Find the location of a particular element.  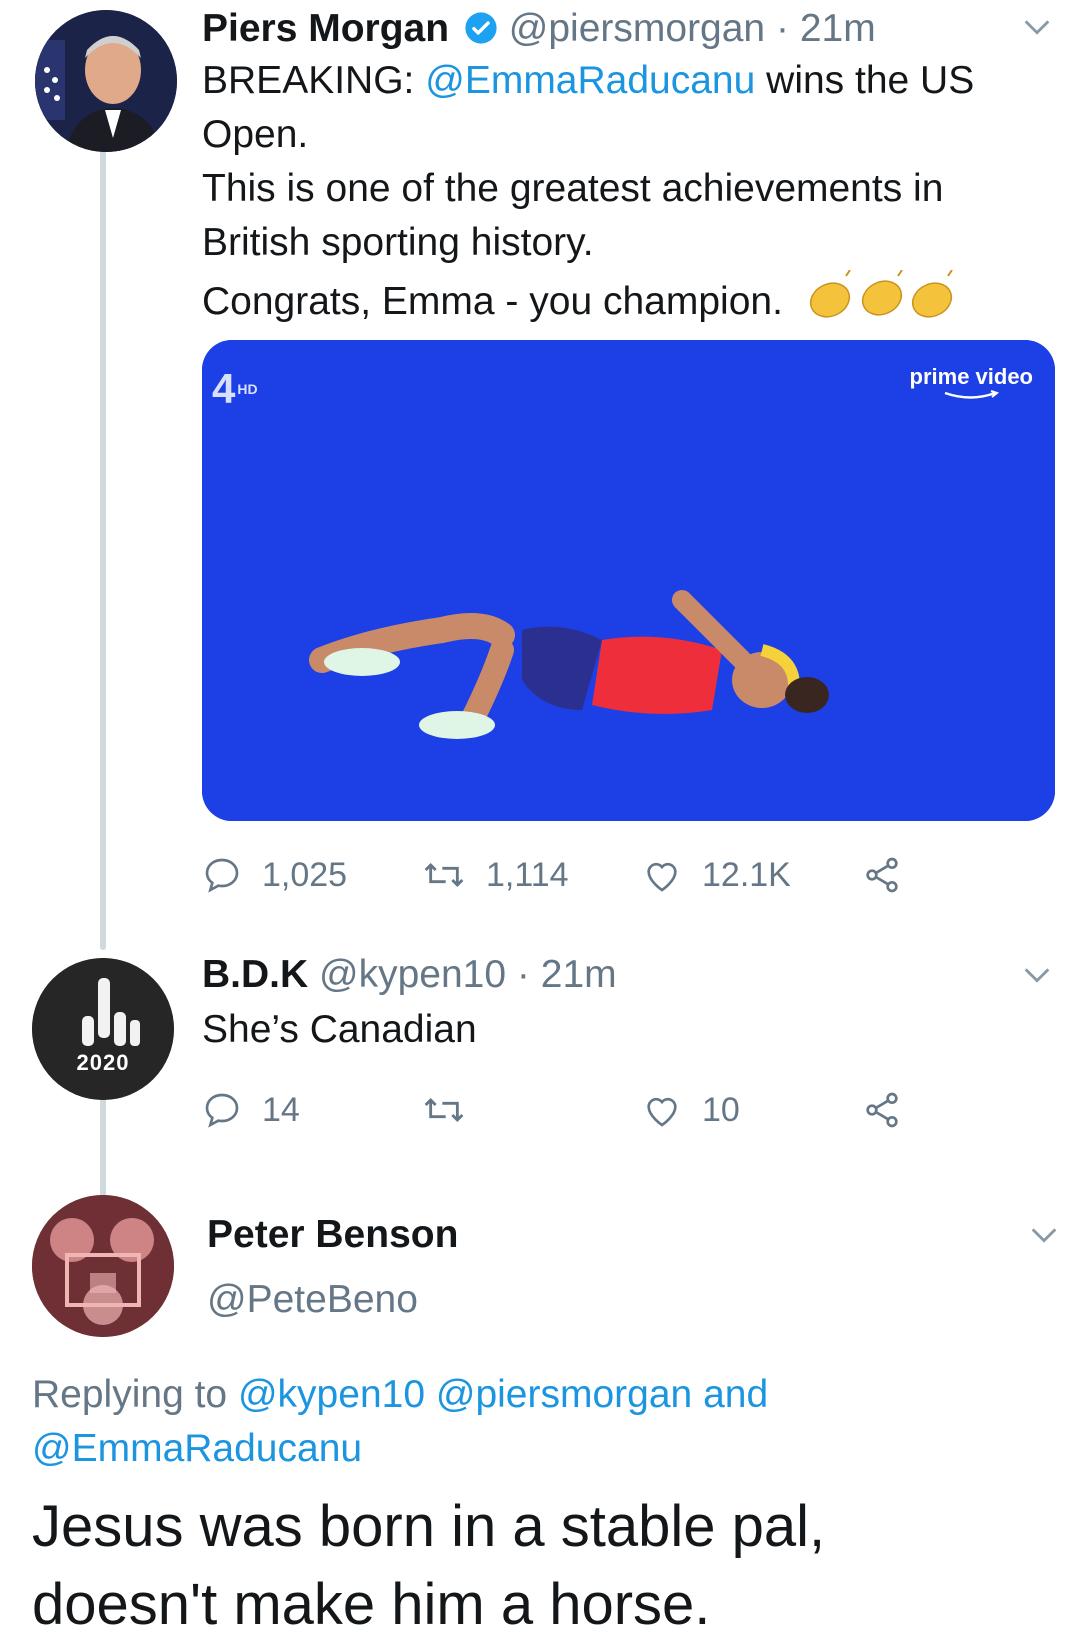

avatar-bdk: 2020 is located at coordinates (103, 1029).